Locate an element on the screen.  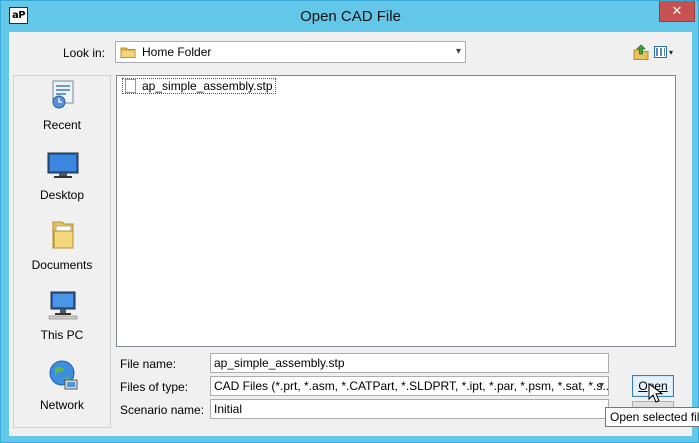
place-label: Network is located at coordinates (61, 405).